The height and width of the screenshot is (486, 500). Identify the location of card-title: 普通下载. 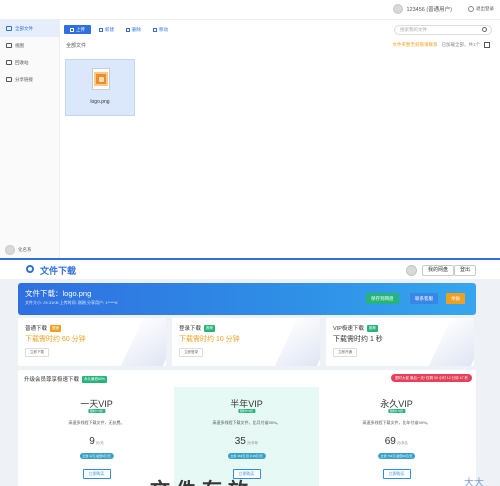
(36, 329).